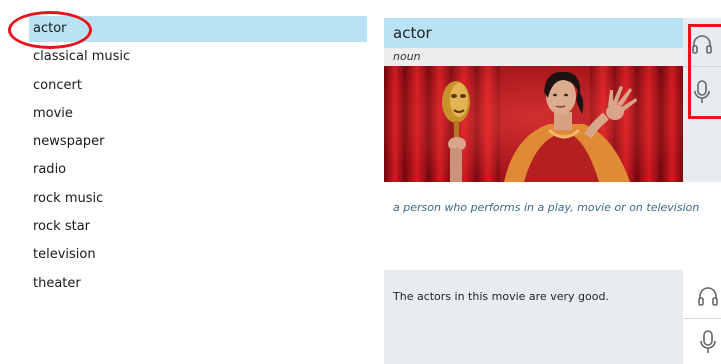  I want to click on example-action-divider, so click(702, 318).